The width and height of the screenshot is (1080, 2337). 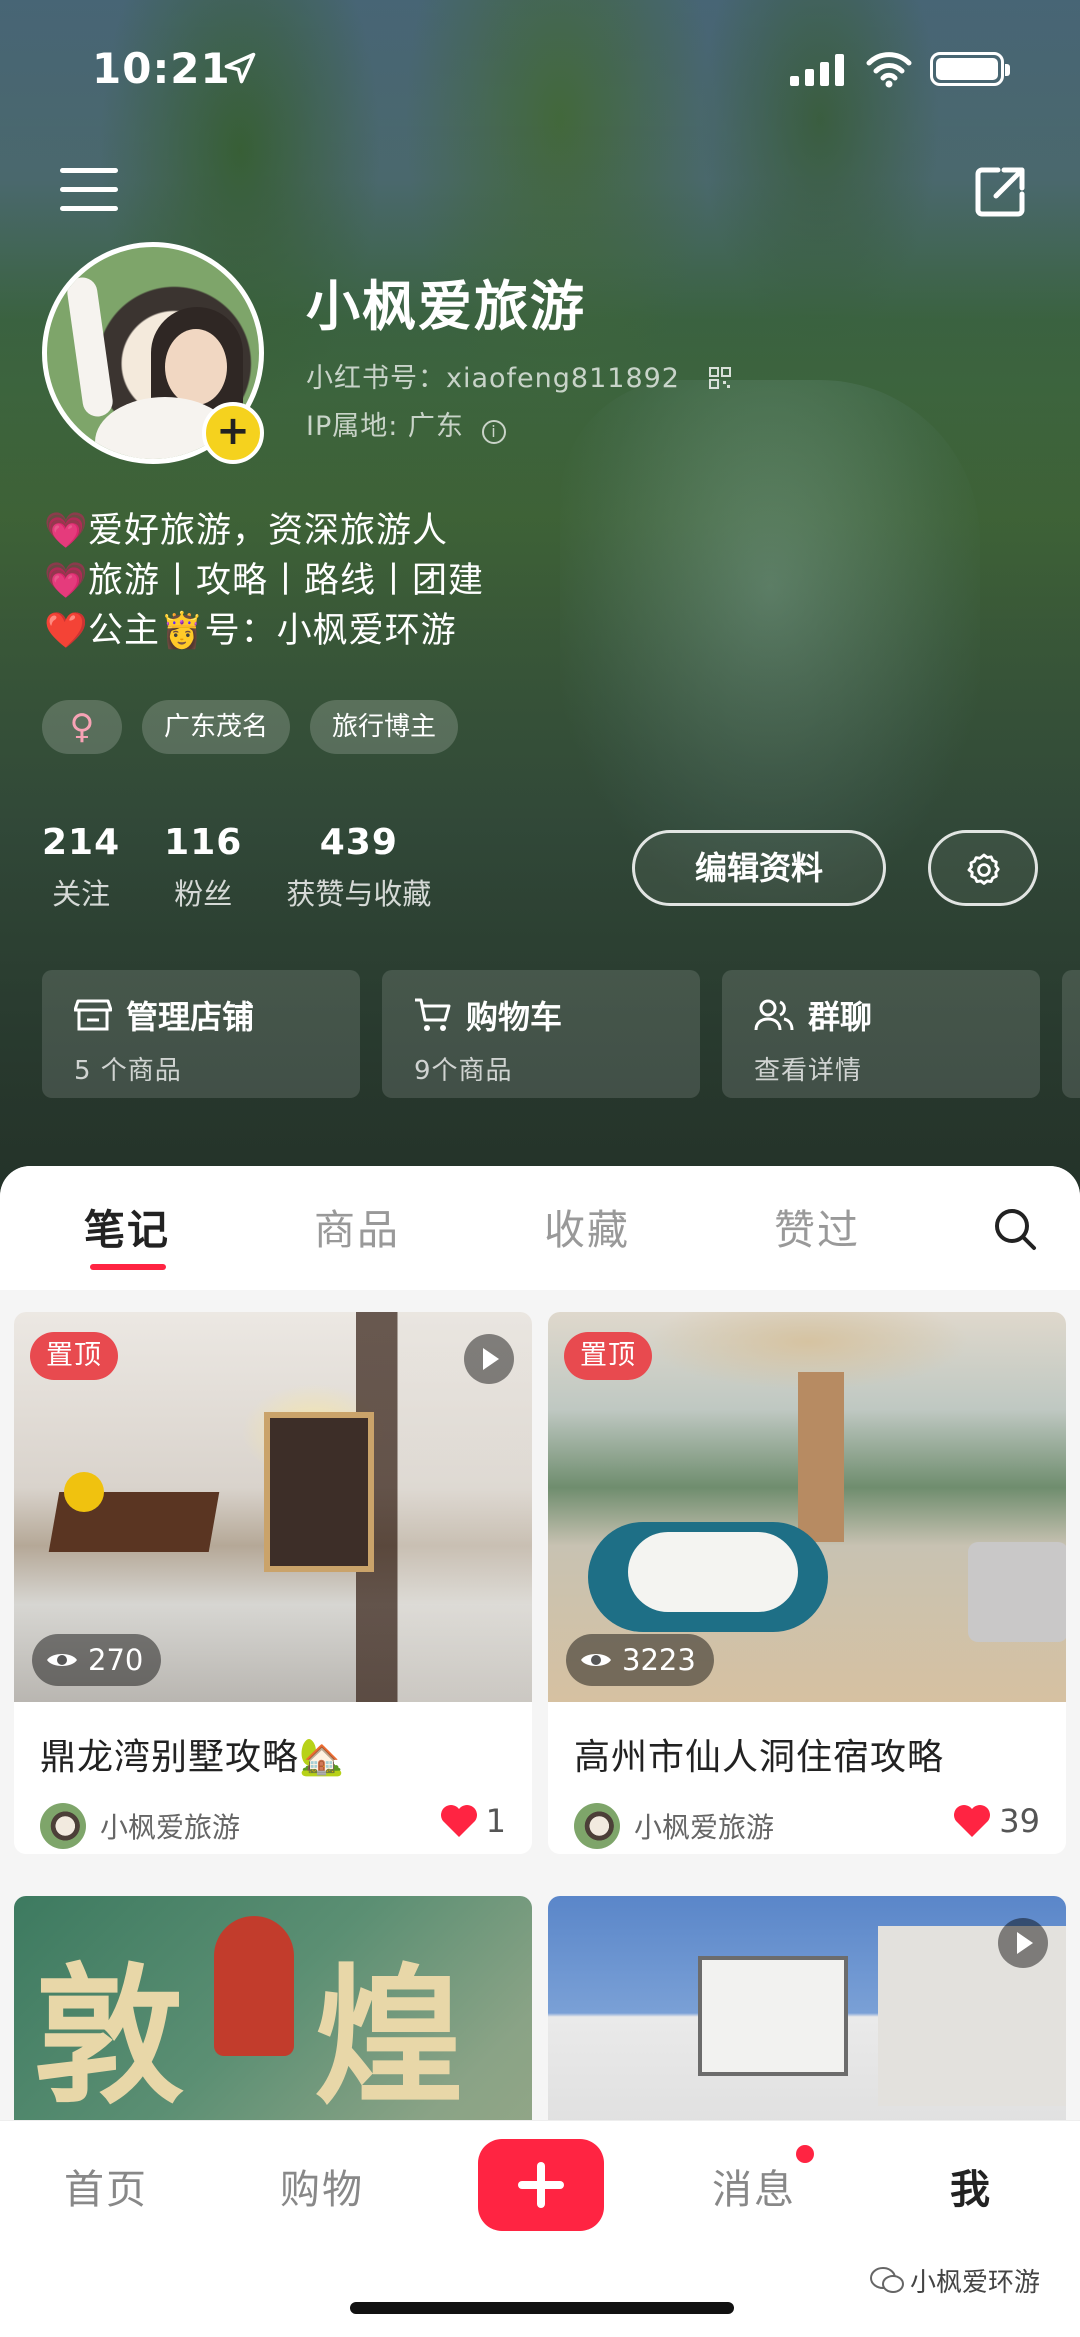 I want to click on card-title: 群聊, so click(x=840, y=1017).